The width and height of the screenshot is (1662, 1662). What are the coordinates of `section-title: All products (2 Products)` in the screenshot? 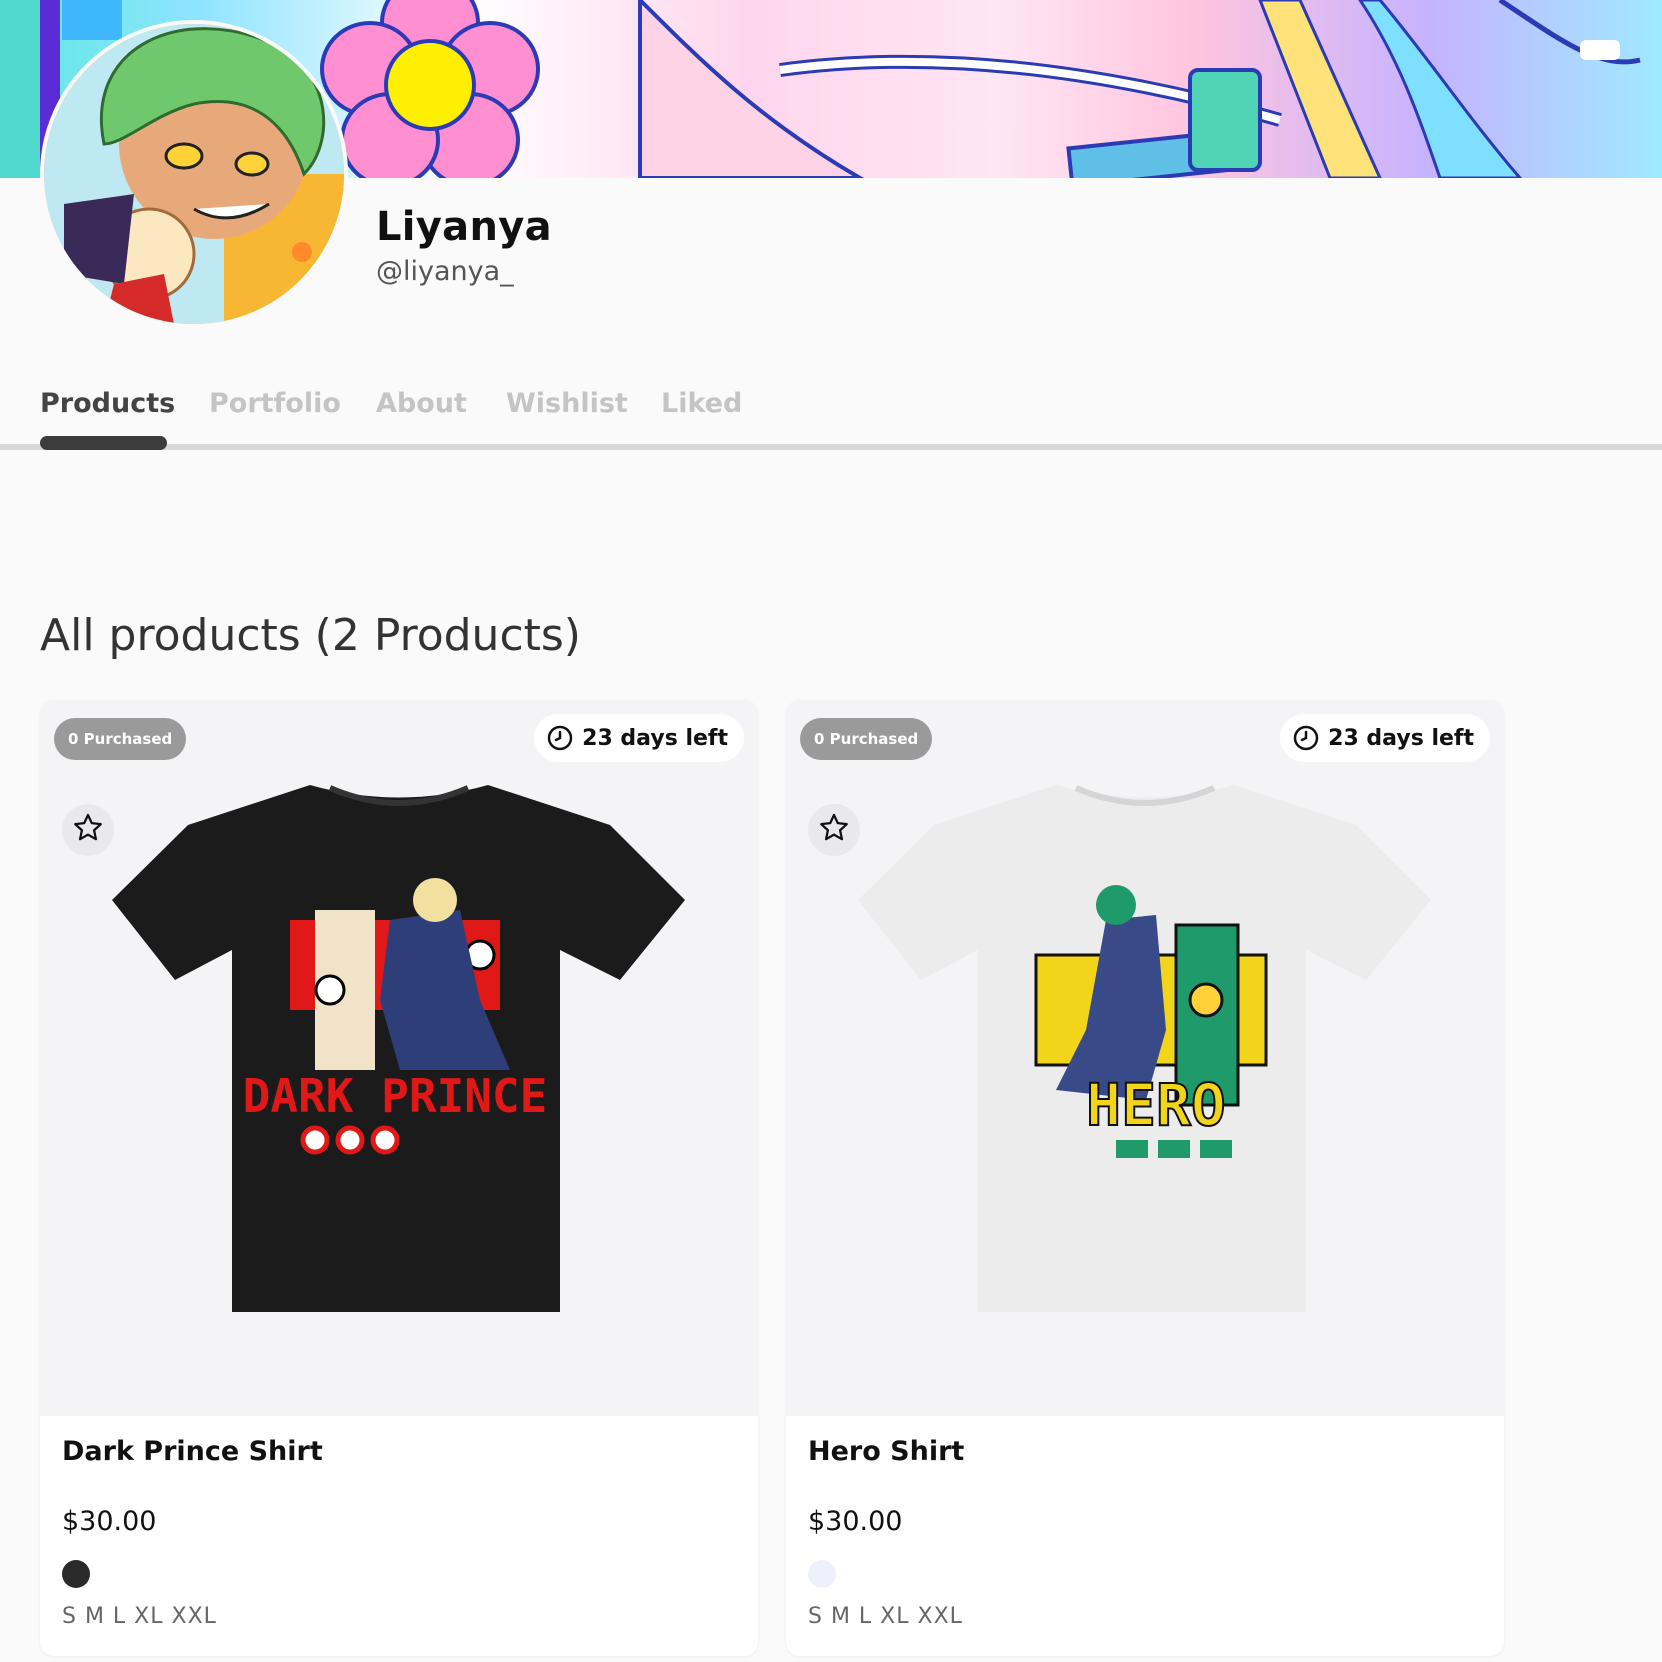 It's located at (310, 635).